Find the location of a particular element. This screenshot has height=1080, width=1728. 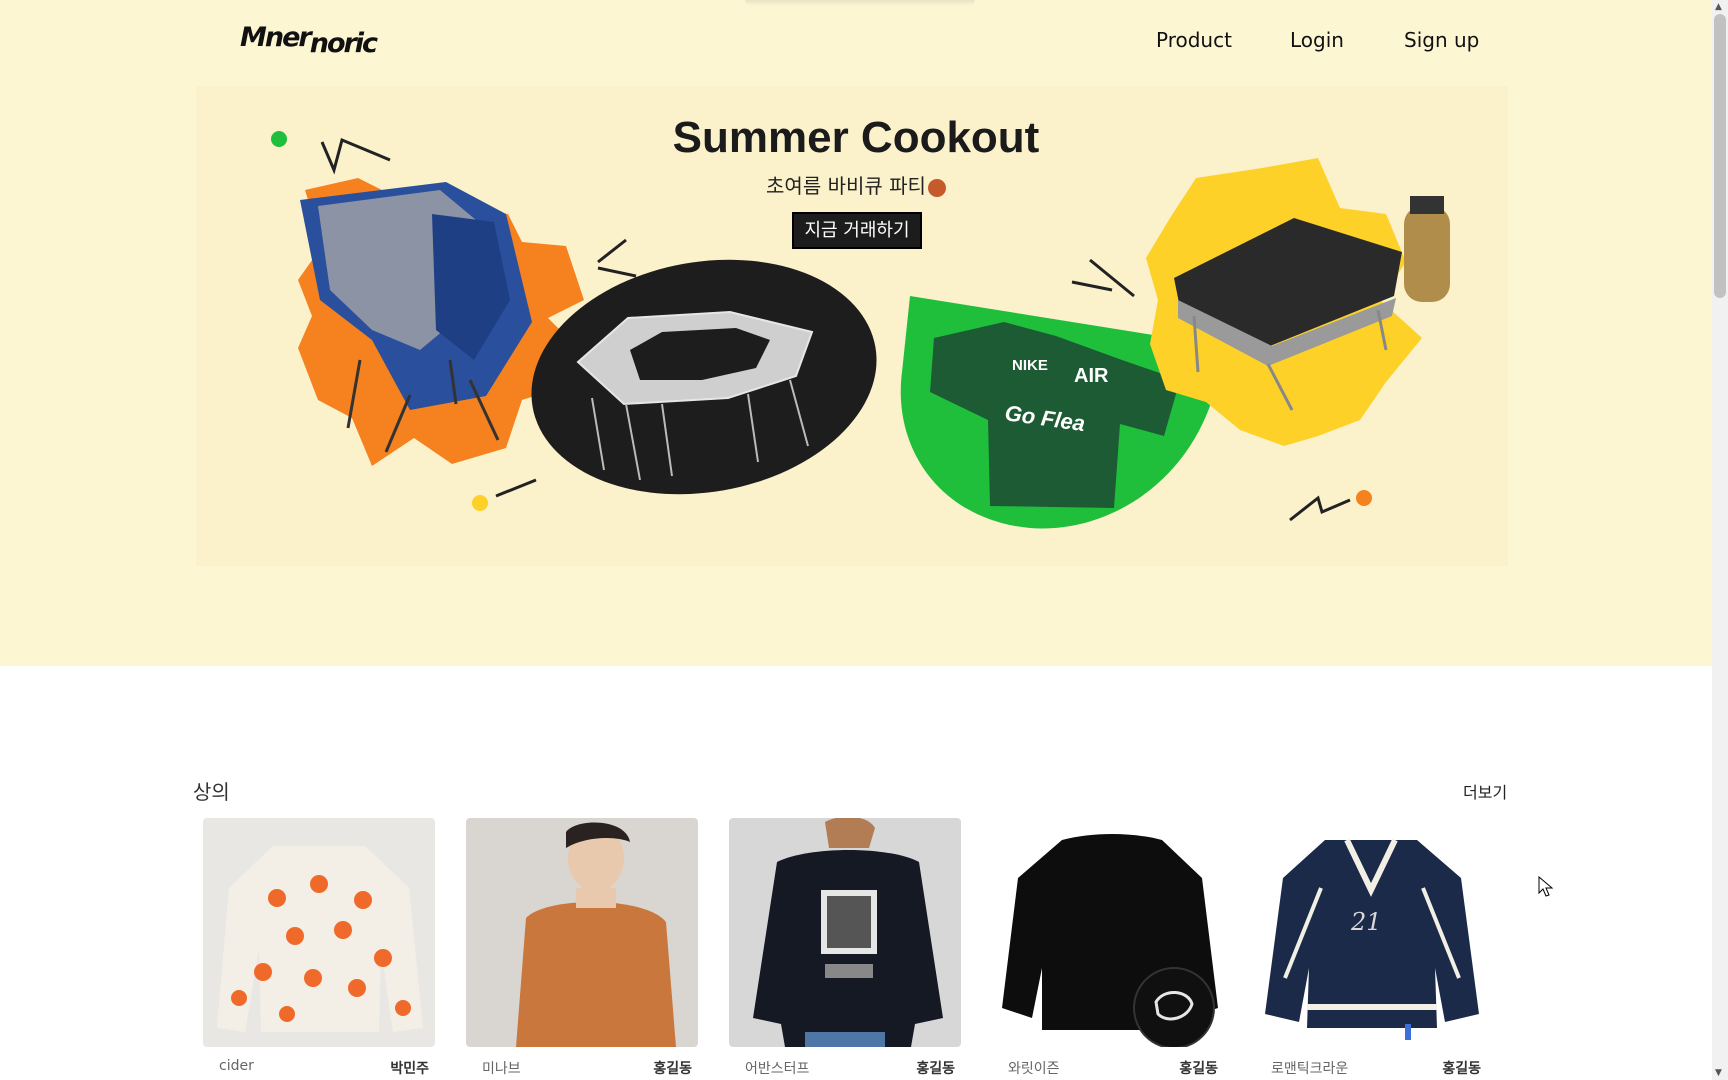

product-image: 21 is located at coordinates (1371, 932).